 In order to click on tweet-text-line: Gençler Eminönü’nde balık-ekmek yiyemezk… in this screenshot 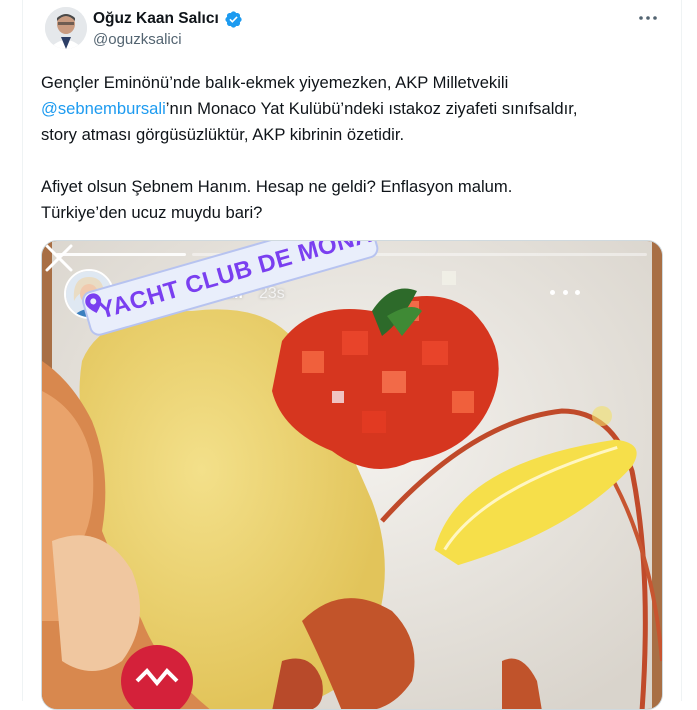, I will do `click(275, 82)`.